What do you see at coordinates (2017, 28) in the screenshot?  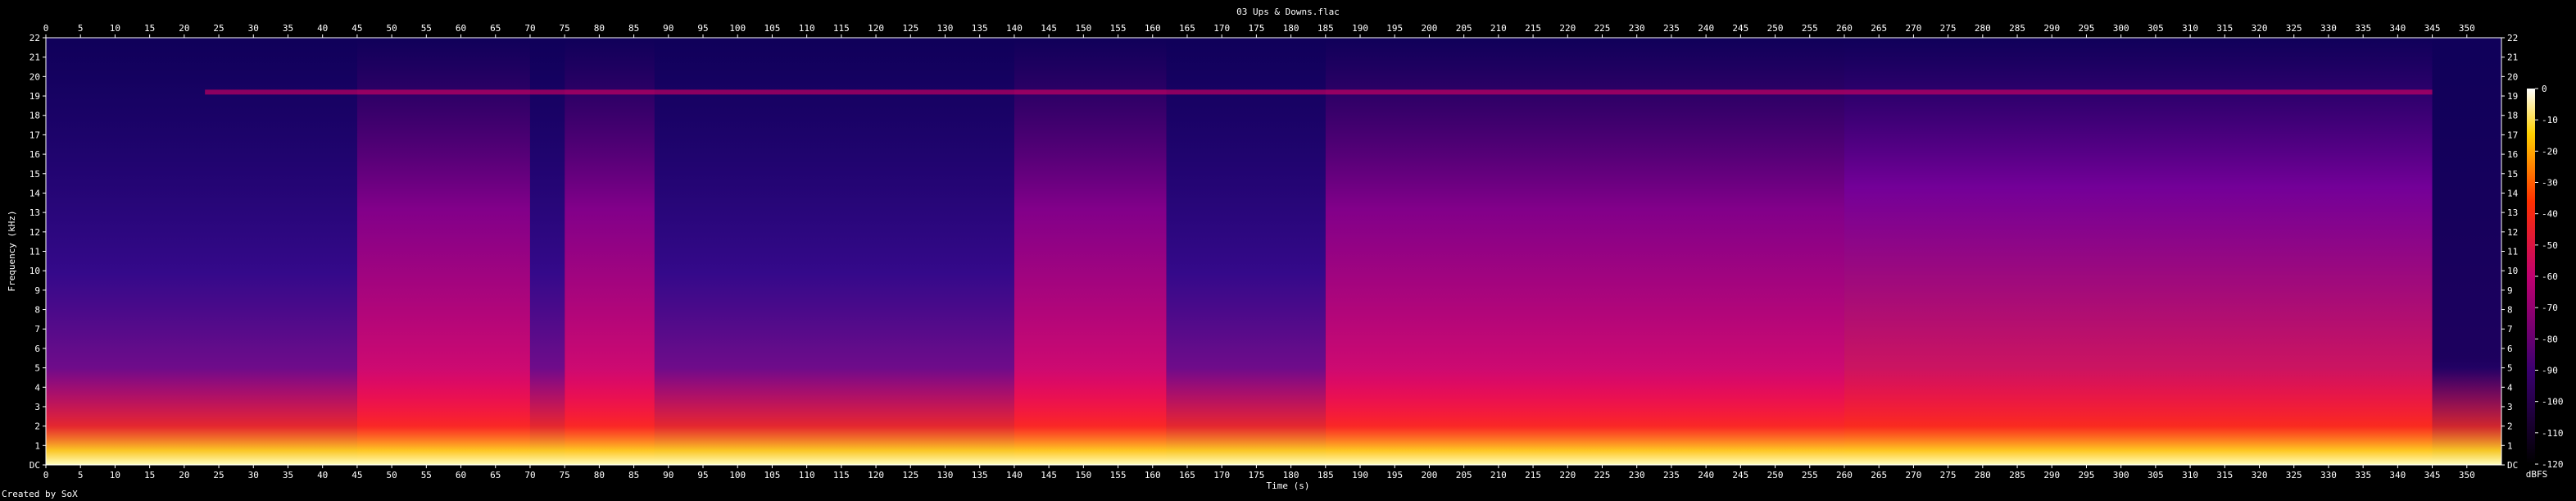 I see `x-tick-label: 285` at bounding box center [2017, 28].